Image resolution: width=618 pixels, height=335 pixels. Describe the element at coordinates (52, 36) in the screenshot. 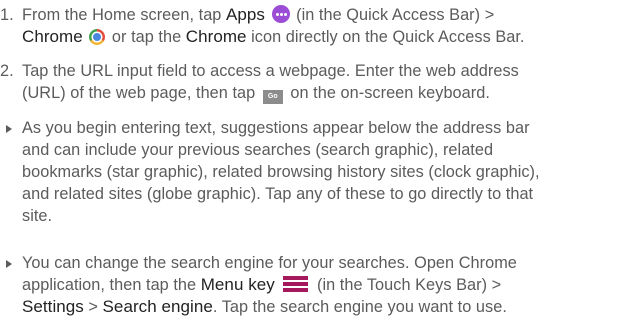

I see `chrome-label: Chrome` at that location.